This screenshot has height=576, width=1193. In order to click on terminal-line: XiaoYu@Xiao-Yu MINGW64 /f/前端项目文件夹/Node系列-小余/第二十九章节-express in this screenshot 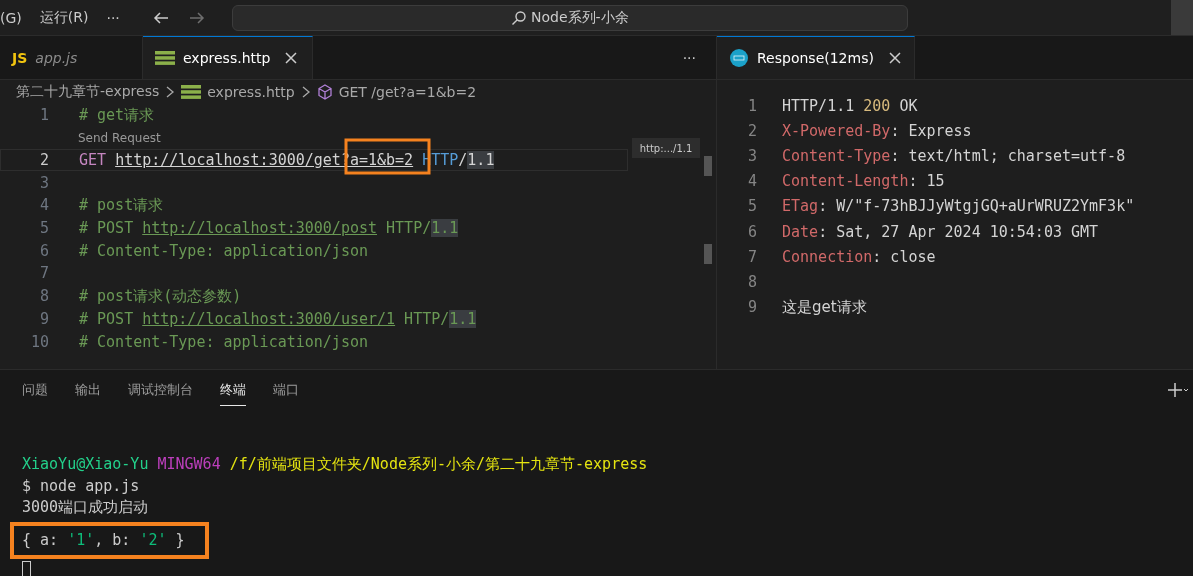, I will do `click(335, 464)`.